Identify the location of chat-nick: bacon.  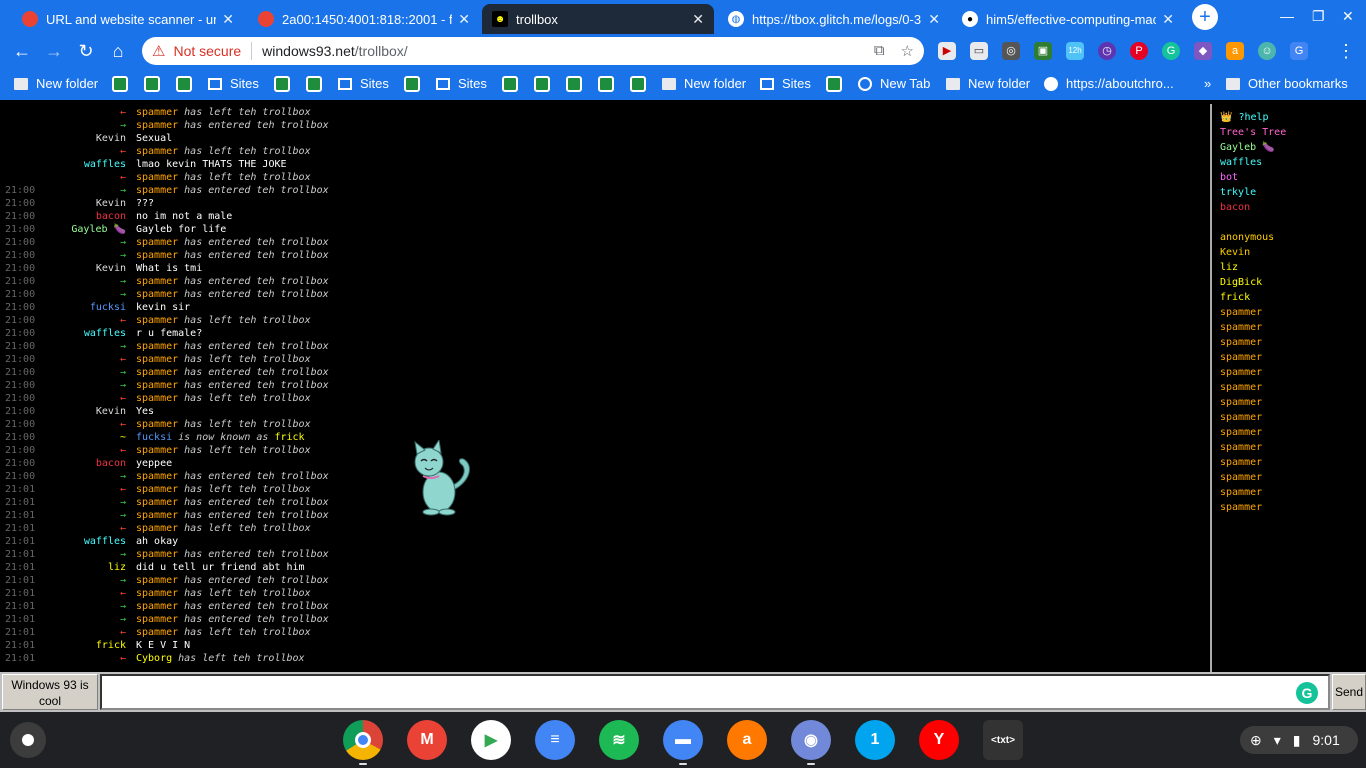
(111, 463).